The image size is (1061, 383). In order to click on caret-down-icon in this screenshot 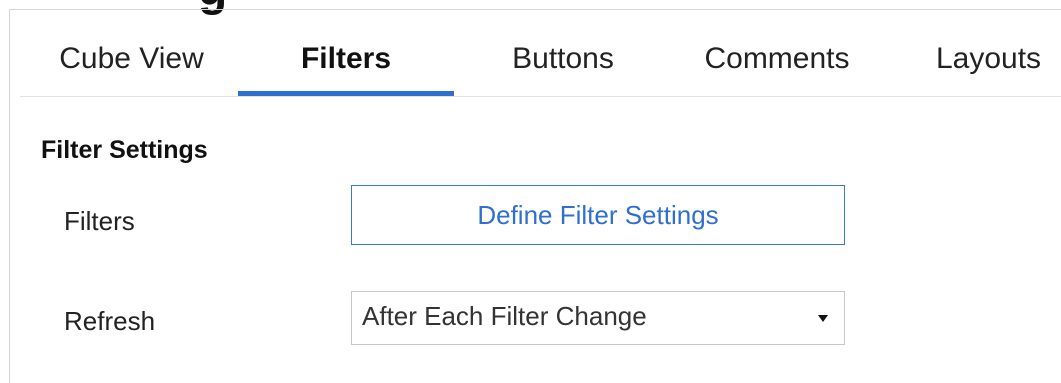, I will do `click(823, 318)`.